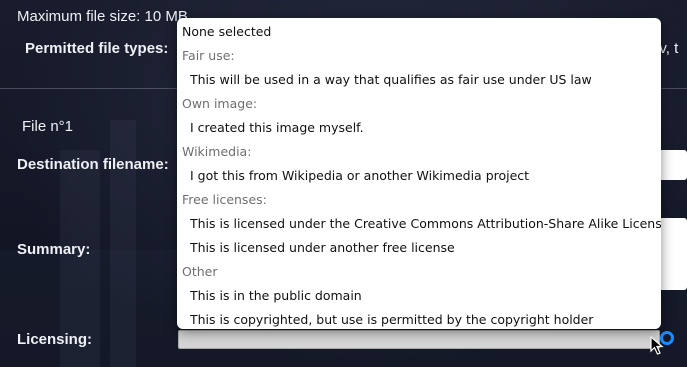  I want to click on group-label-fair-use: Fair use:, so click(208, 55).